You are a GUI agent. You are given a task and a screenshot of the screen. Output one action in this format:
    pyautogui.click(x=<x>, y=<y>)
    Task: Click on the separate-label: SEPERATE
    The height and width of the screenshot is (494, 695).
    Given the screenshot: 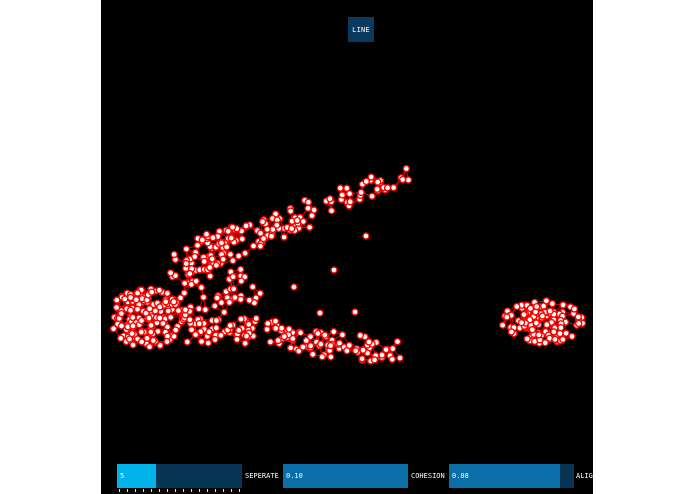 What is the action you would take?
    pyautogui.click(x=262, y=476)
    